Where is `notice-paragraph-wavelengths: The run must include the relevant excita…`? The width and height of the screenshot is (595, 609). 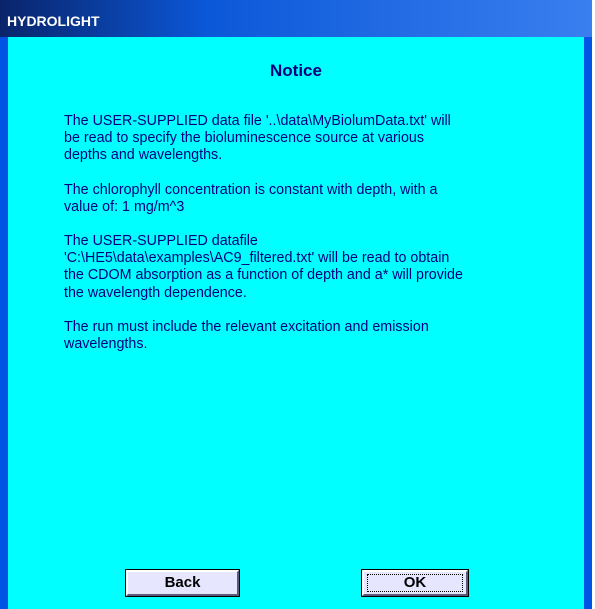 notice-paragraph-wavelengths: The run must include the relevant excita… is located at coordinates (246, 335).